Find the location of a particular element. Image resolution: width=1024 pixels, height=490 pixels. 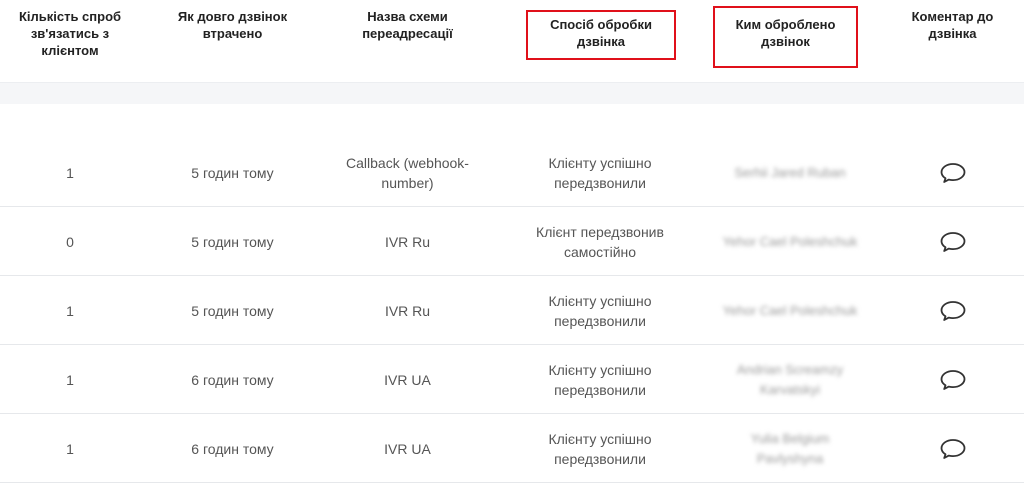

method-value: Клієнт передзвонив самостійно is located at coordinates (600, 241).